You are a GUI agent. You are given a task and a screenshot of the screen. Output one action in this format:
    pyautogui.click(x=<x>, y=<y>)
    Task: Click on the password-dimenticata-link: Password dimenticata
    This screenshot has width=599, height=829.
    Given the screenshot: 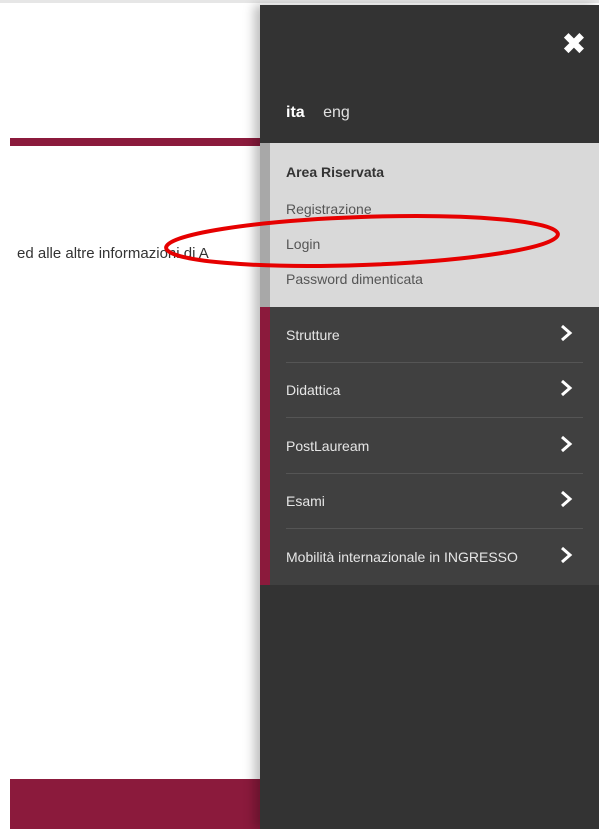 What is the action you would take?
    pyautogui.click(x=354, y=279)
    